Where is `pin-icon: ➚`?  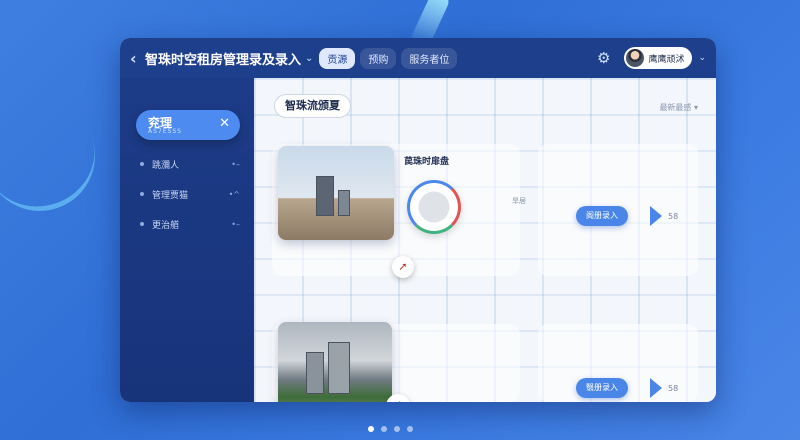
pin-icon: ➚ is located at coordinates (403, 267).